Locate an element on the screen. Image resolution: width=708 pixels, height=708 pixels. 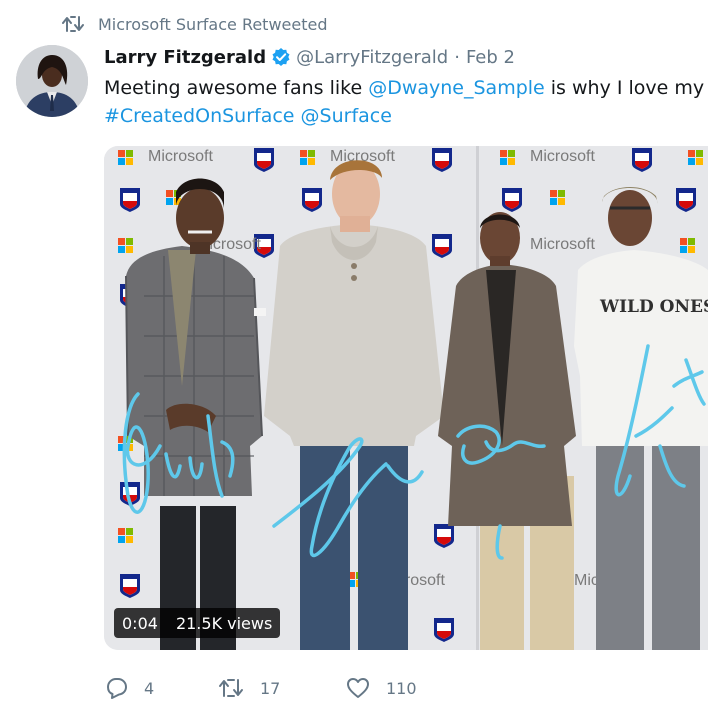
retweet-context-text: Microsoft Surface Retweeted is located at coordinates (213, 24).